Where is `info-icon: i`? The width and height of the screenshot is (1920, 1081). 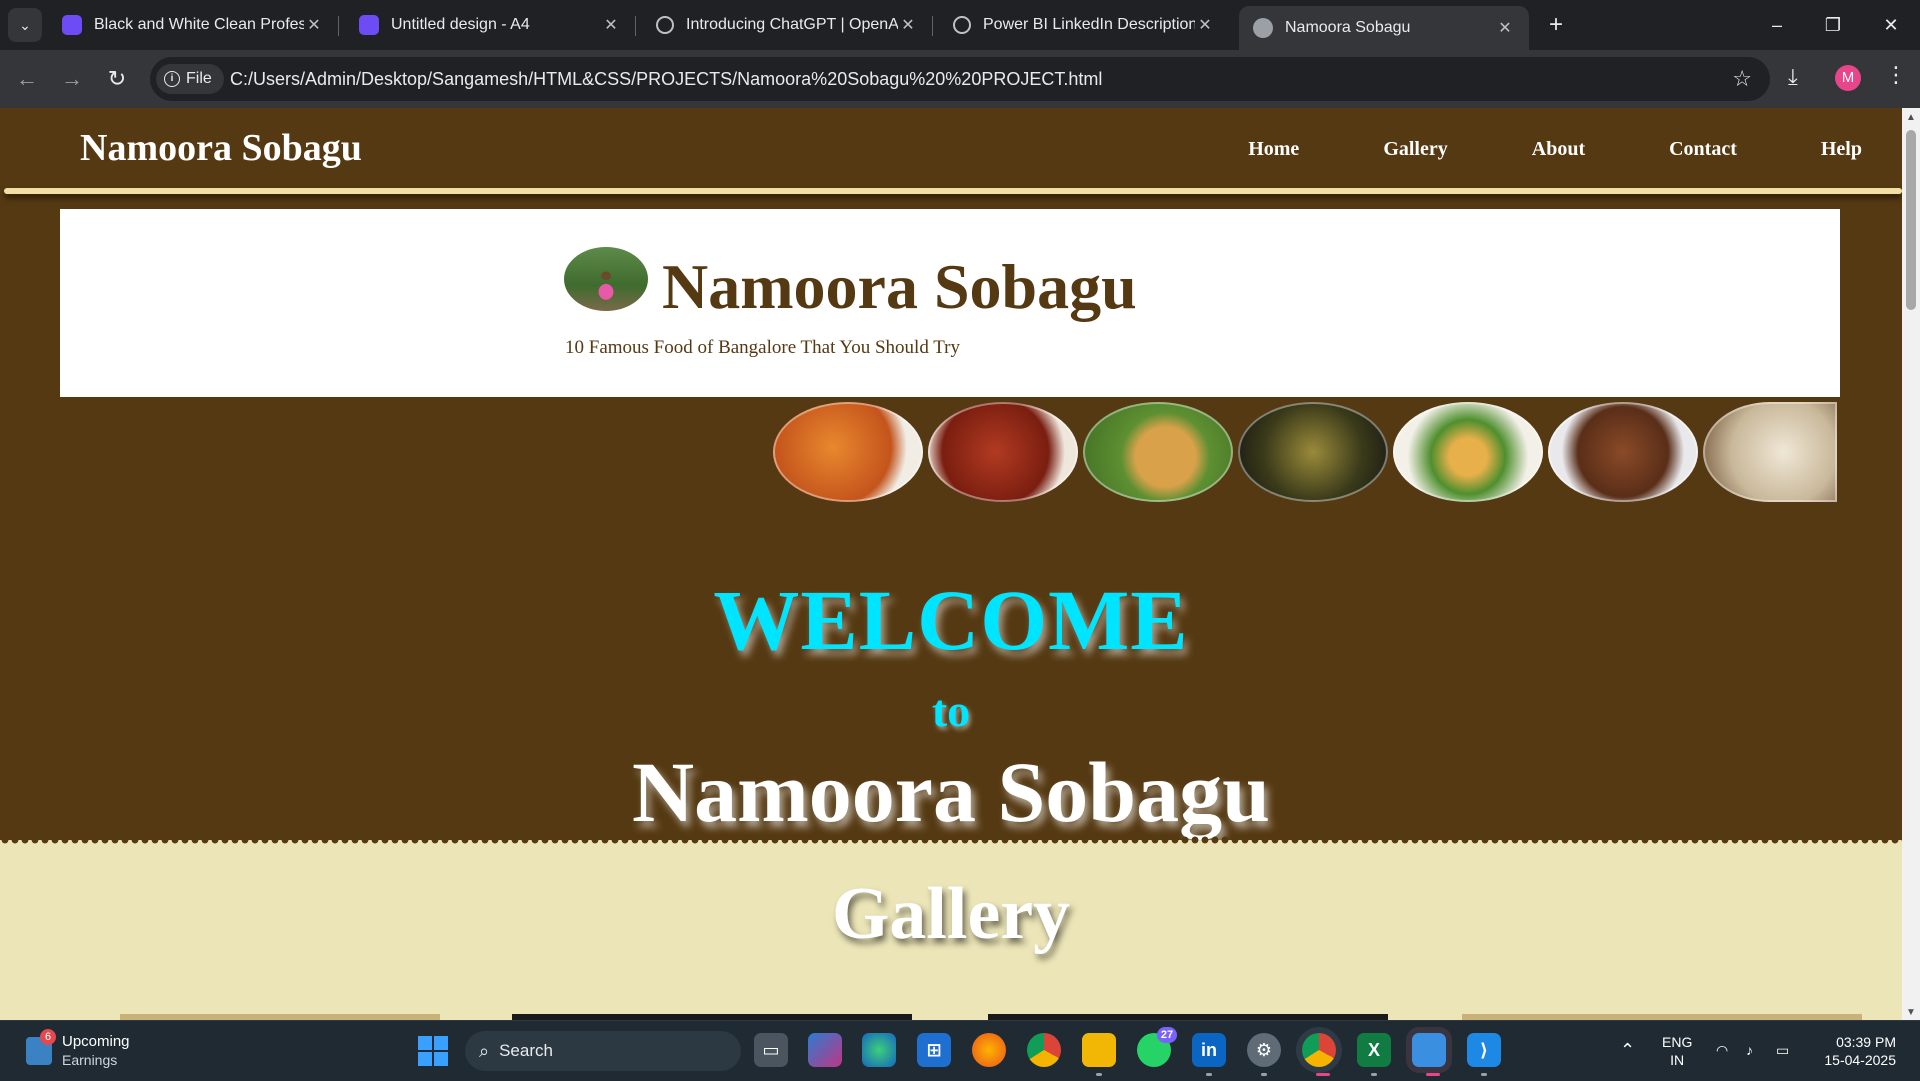
info-icon: i is located at coordinates (172, 79).